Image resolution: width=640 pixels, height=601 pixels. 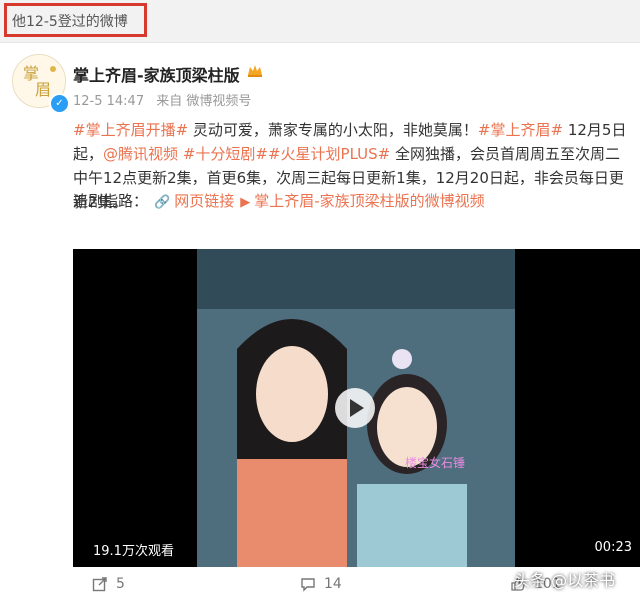 I want to click on play-icon, so click(x=355, y=408).